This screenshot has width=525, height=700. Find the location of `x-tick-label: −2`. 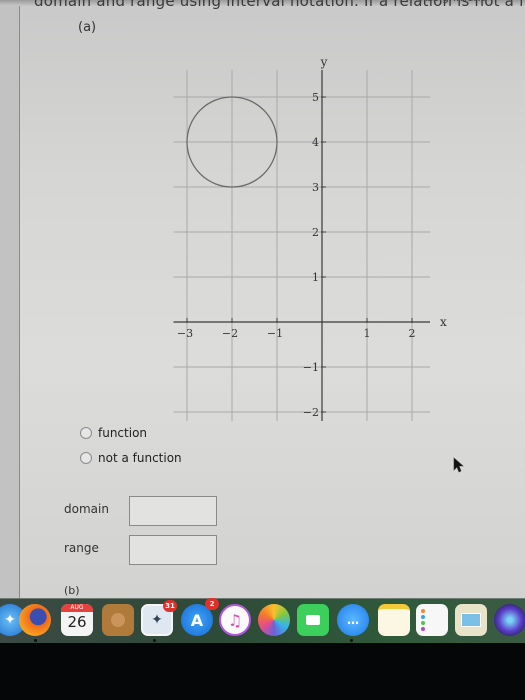

x-tick-label: −2 is located at coordinates (230, 333).